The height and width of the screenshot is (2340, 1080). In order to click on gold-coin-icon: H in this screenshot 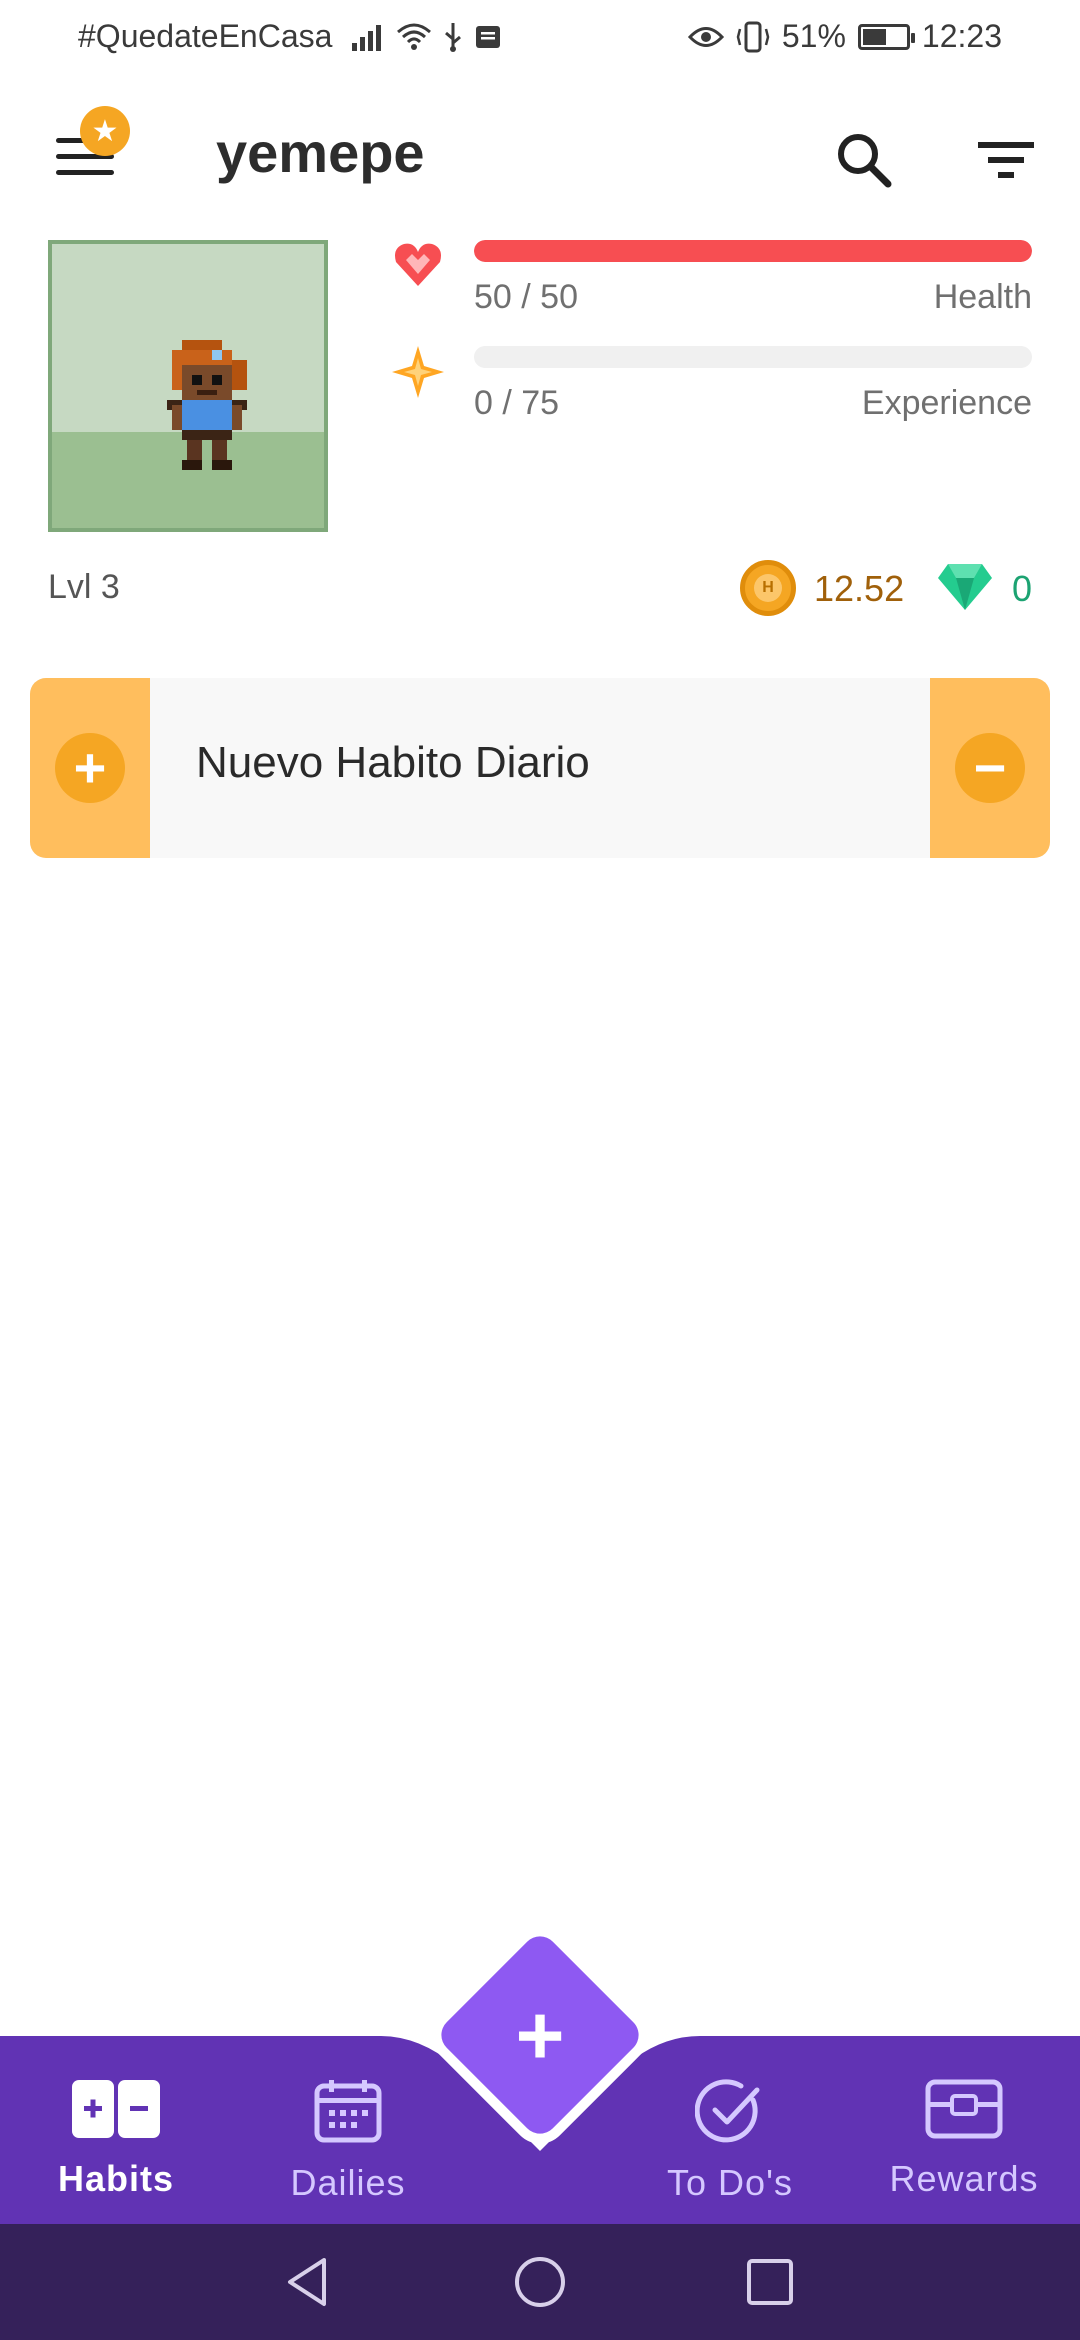, I will do `click(768, 588)`.